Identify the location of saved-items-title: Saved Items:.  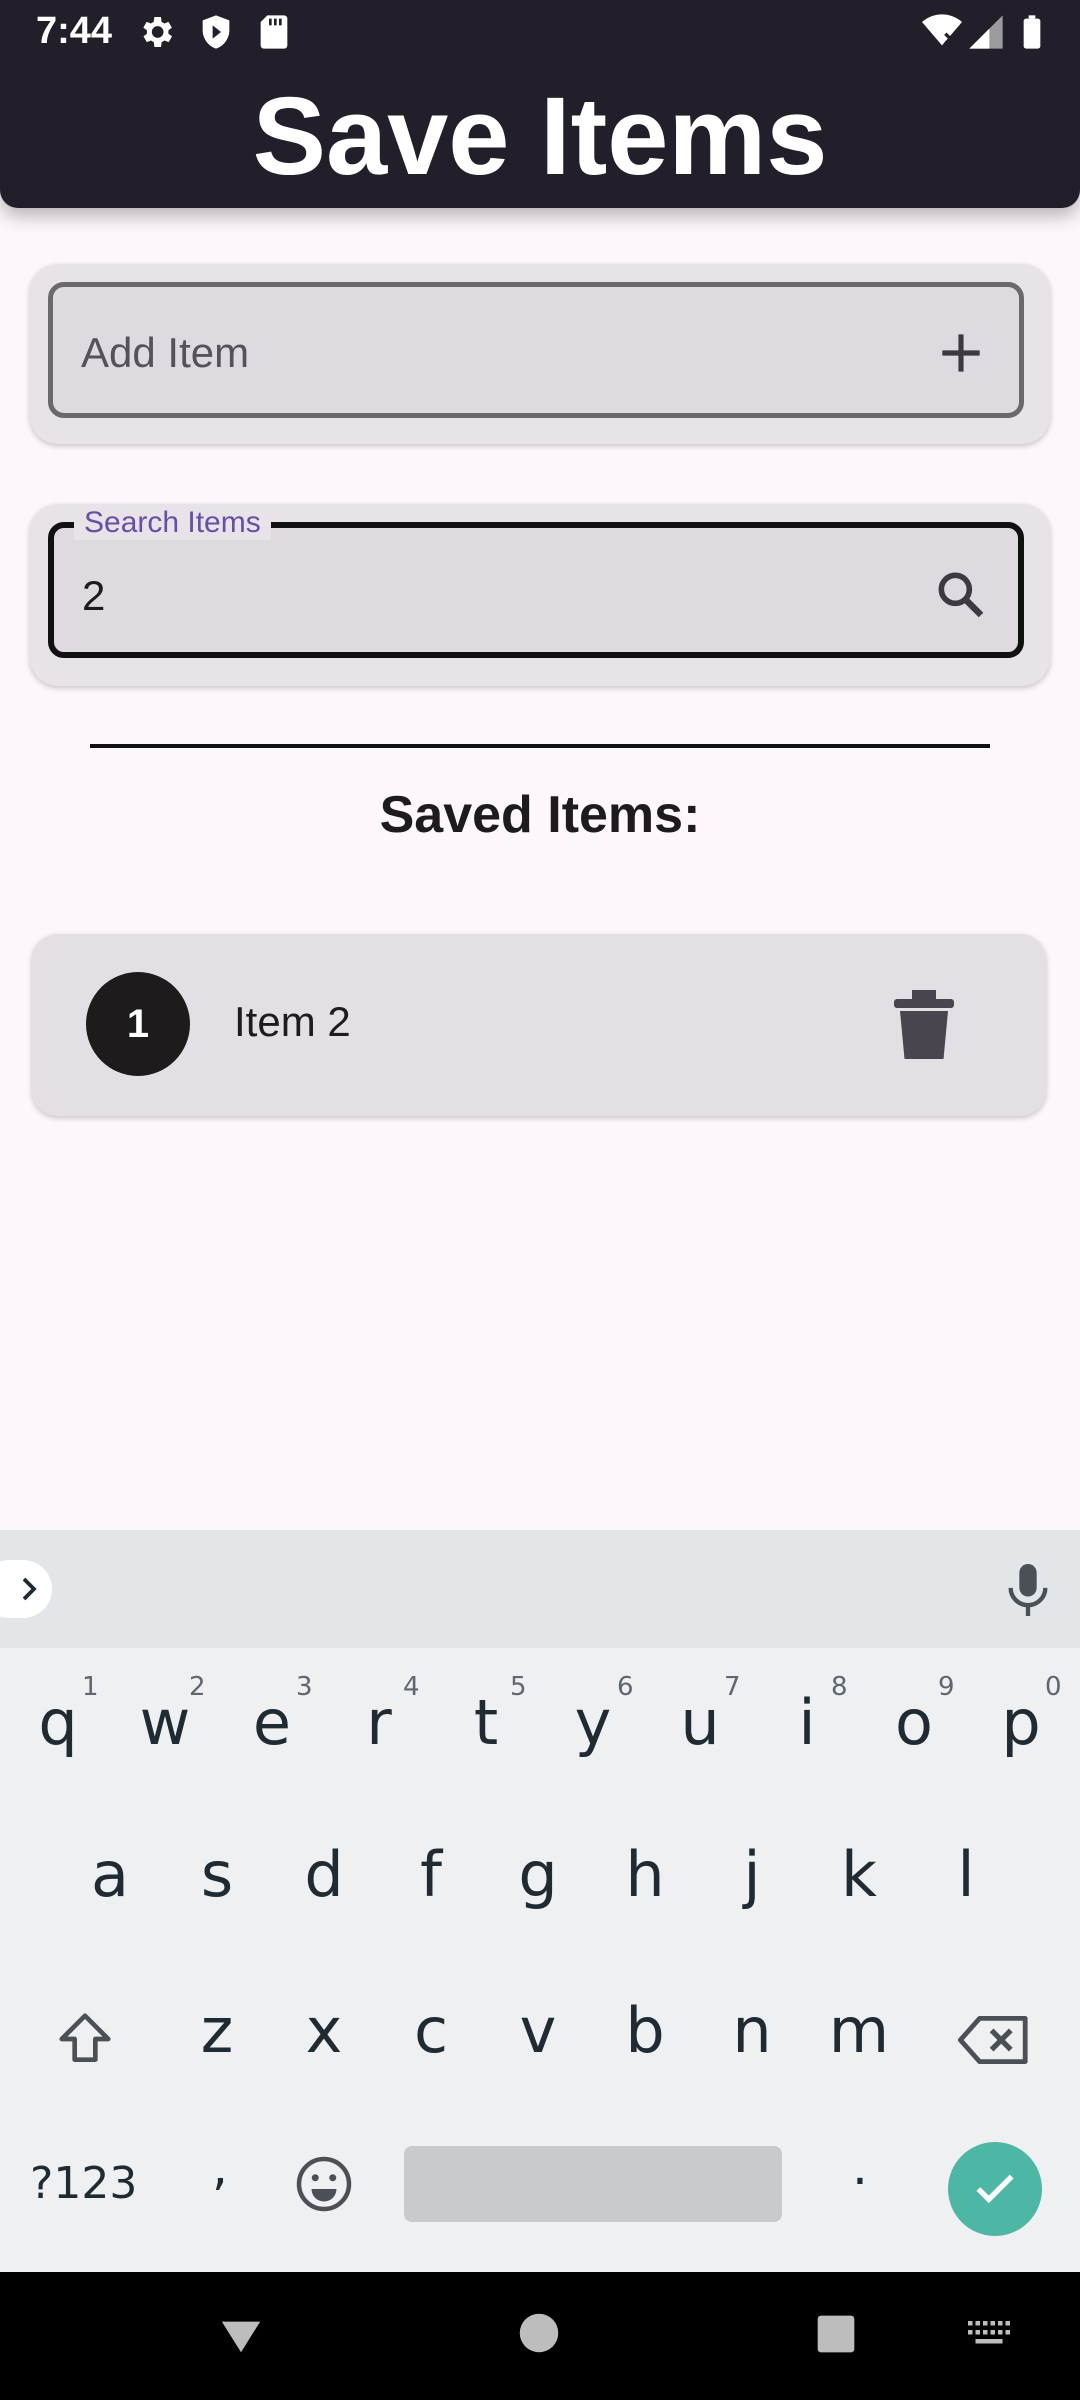
(540, 815).